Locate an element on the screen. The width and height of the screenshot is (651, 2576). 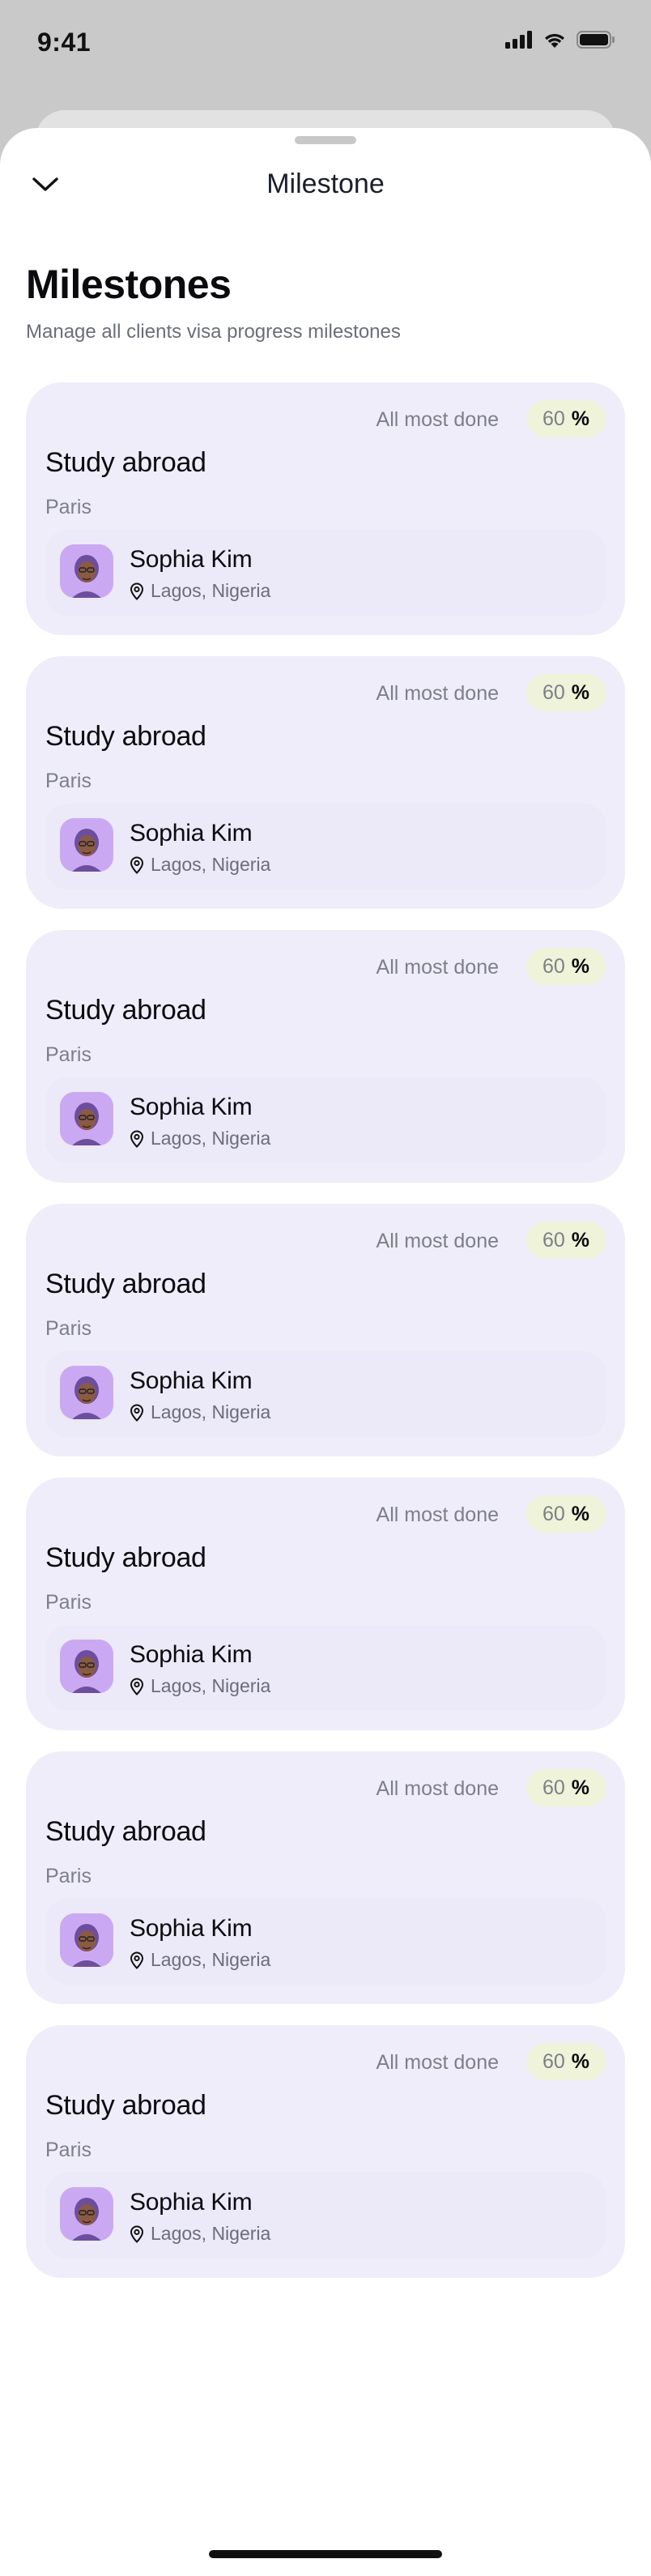
status-icons is located at coordinates (560, 40).